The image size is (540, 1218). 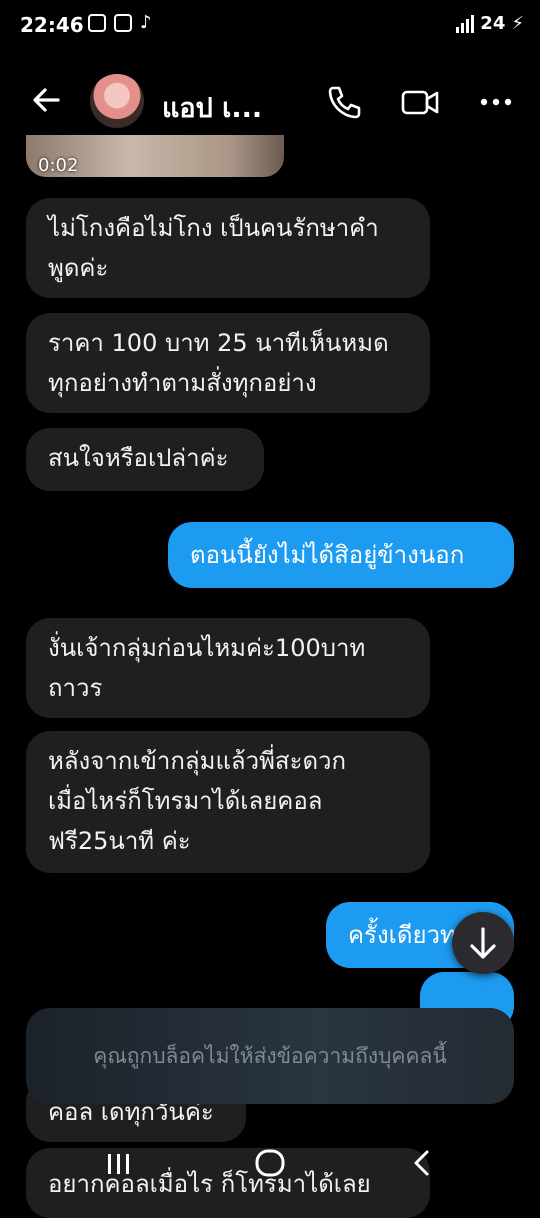 What do you see at coordinates (465, 23) in the screenshot?
I see `signal-icon` at bounding box center [465, 23].